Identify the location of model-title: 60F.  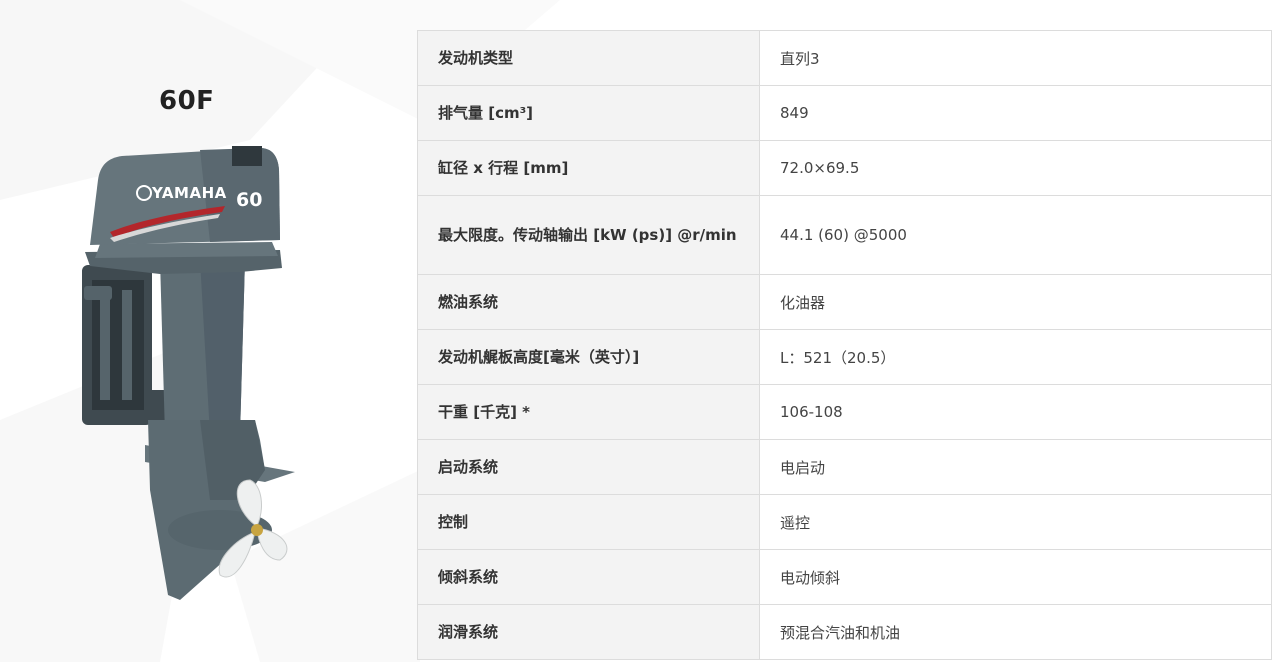
(187, 101).